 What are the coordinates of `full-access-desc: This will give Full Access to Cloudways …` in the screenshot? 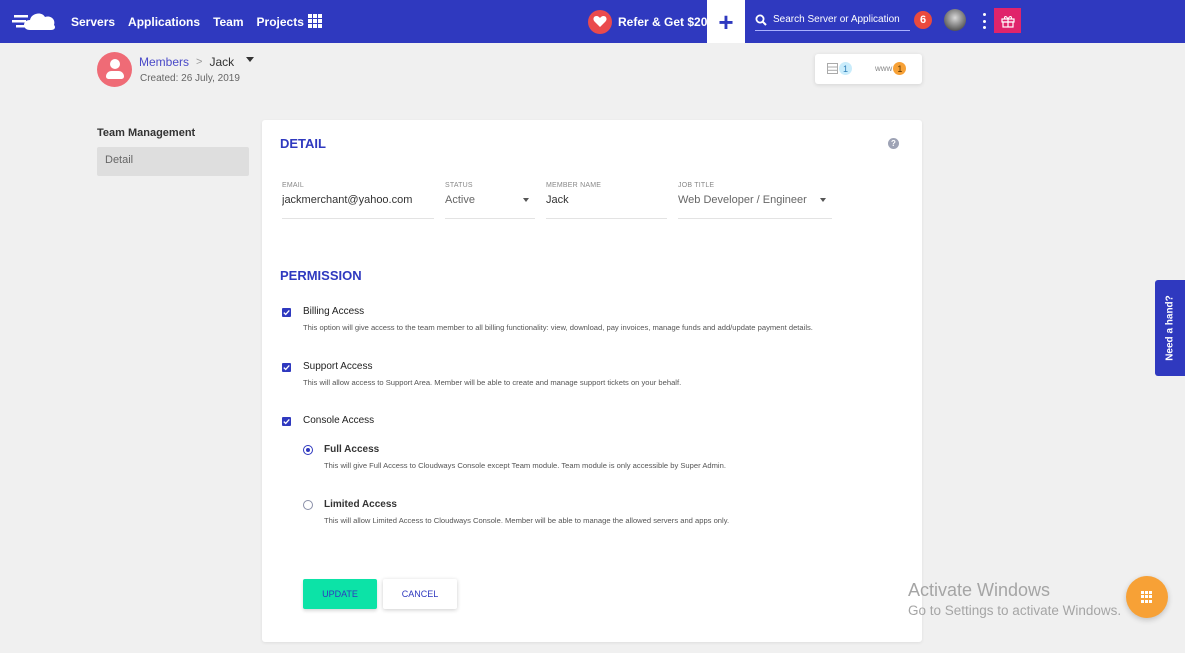 It's located at (525, 465).